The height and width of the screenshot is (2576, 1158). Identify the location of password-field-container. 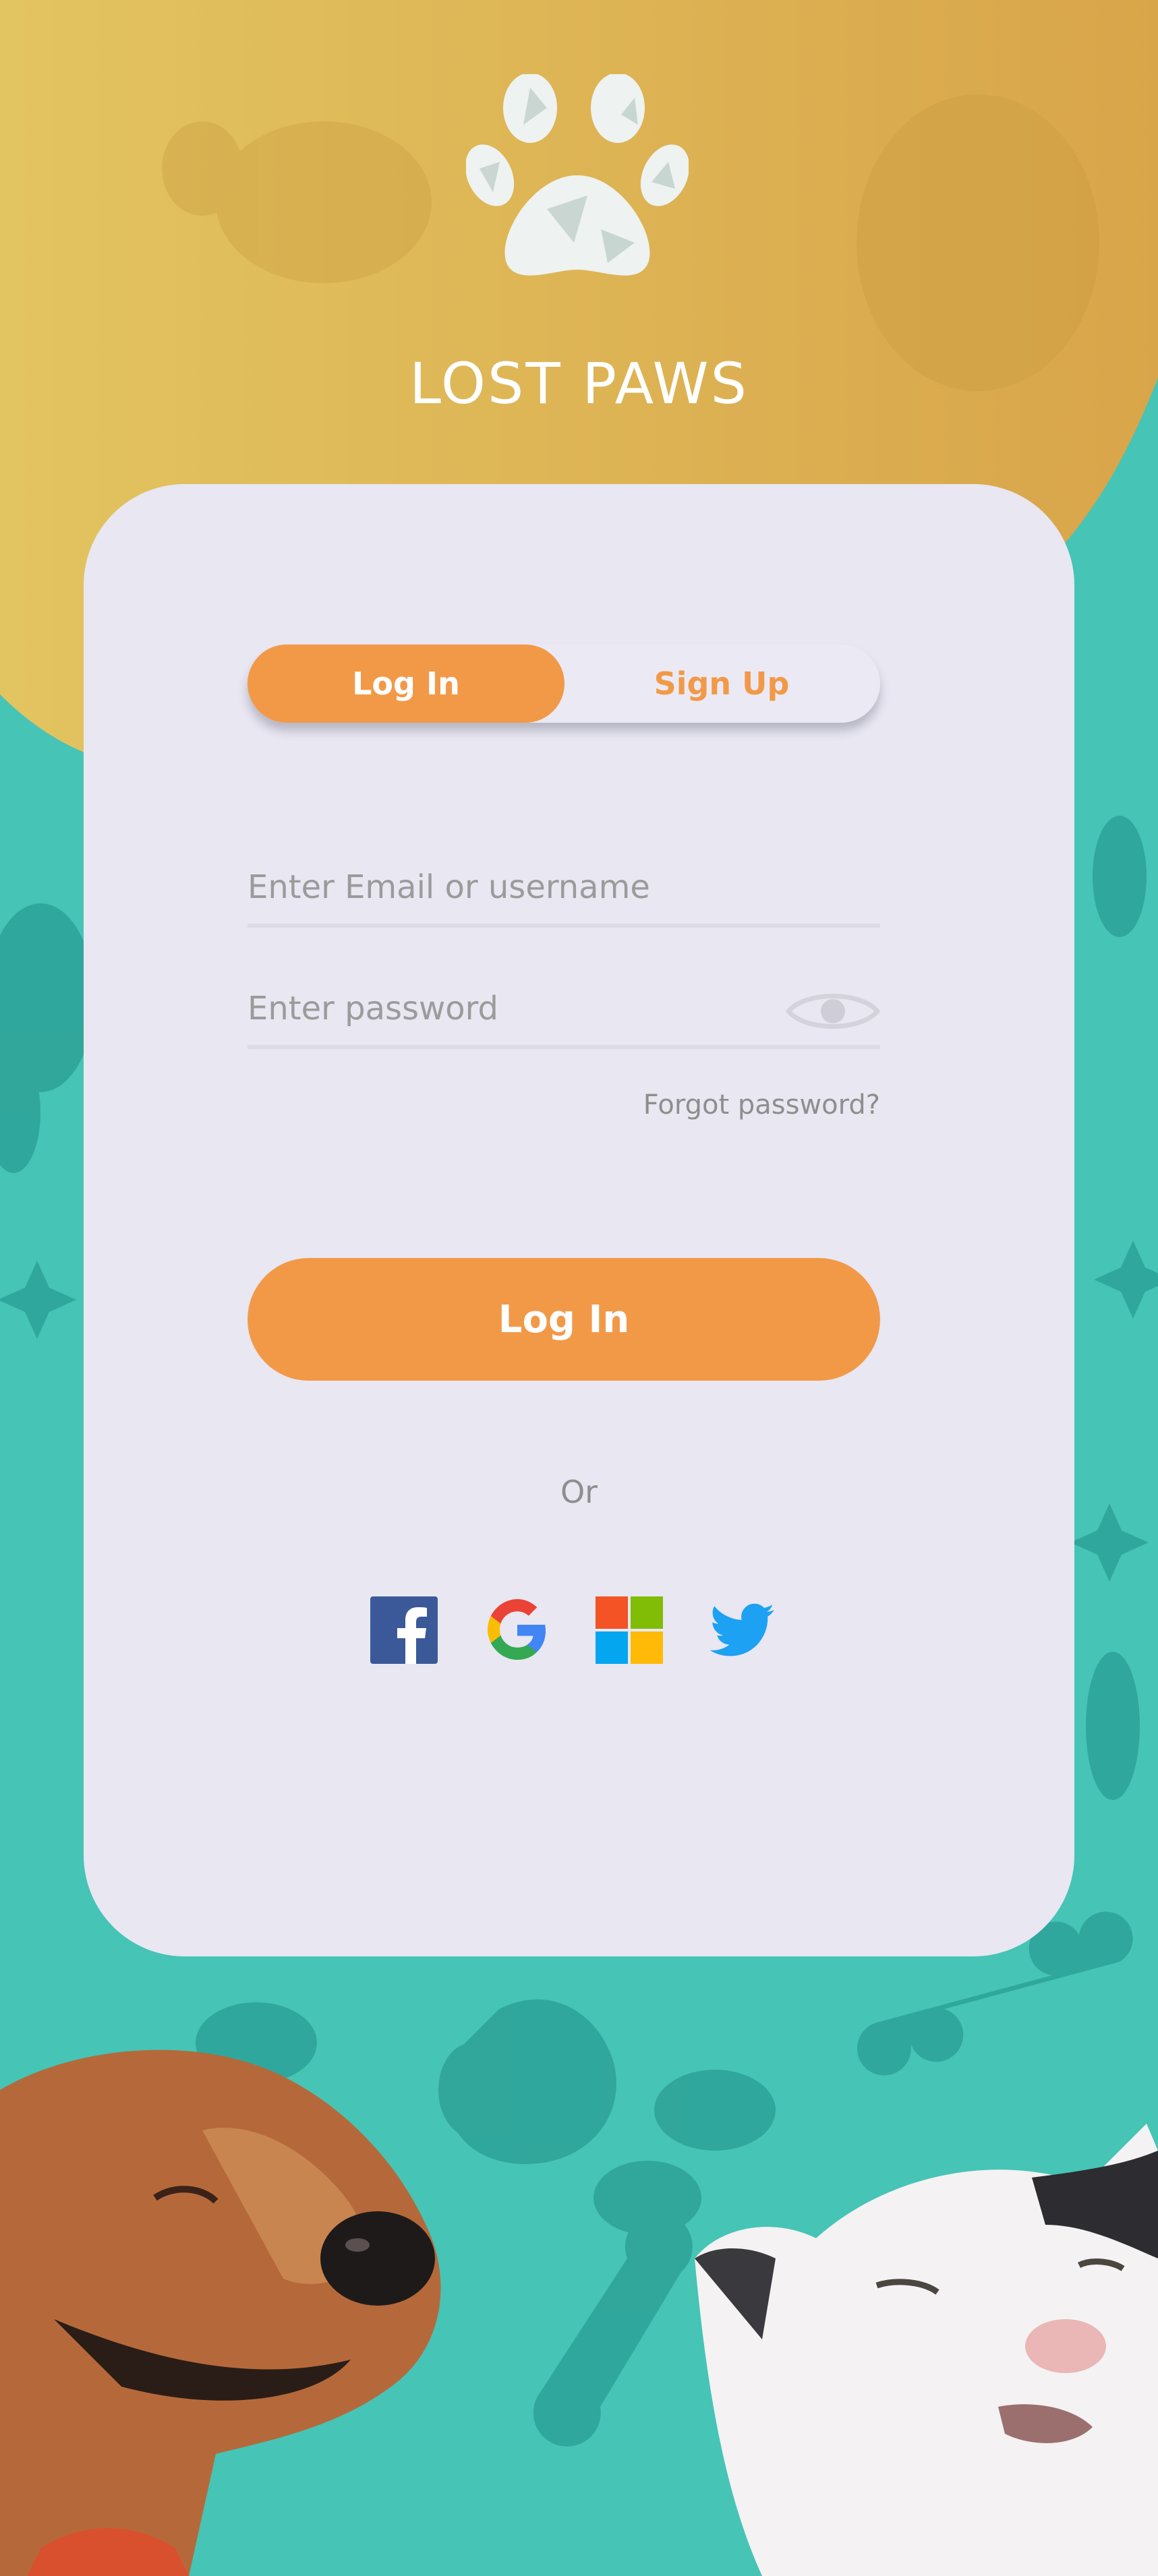
(564, 1012).